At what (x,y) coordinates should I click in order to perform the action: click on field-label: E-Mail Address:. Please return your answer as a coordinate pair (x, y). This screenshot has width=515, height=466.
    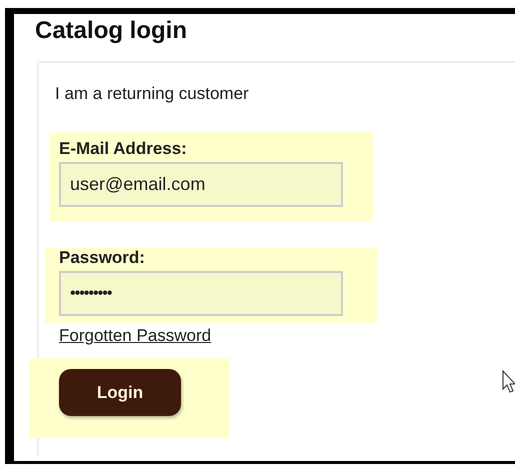
    Looking at the image, I should click on (123, 149).